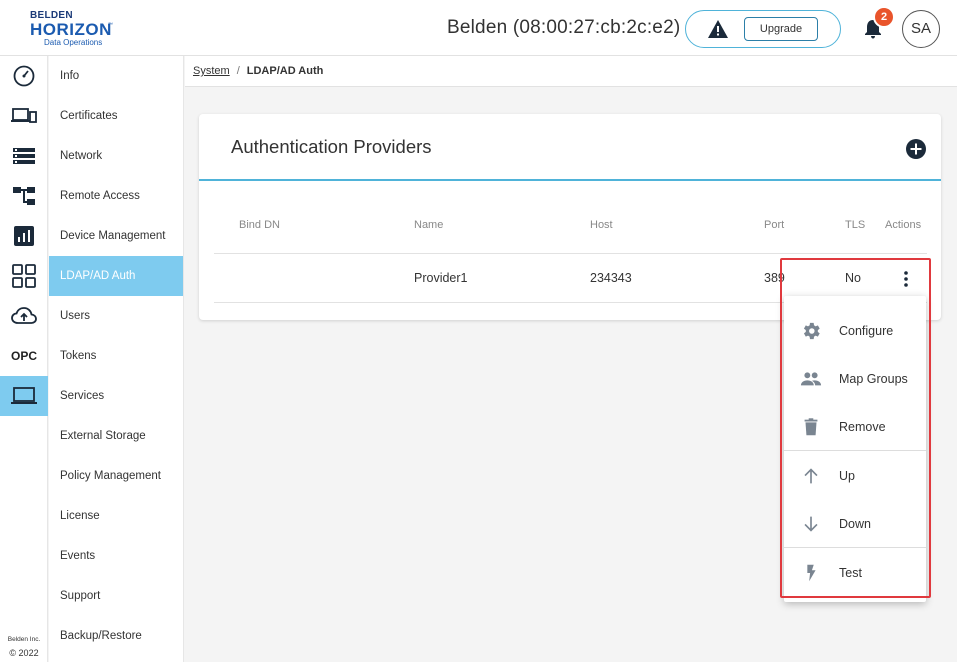  I want to click on rail-system, so click(24, 396).